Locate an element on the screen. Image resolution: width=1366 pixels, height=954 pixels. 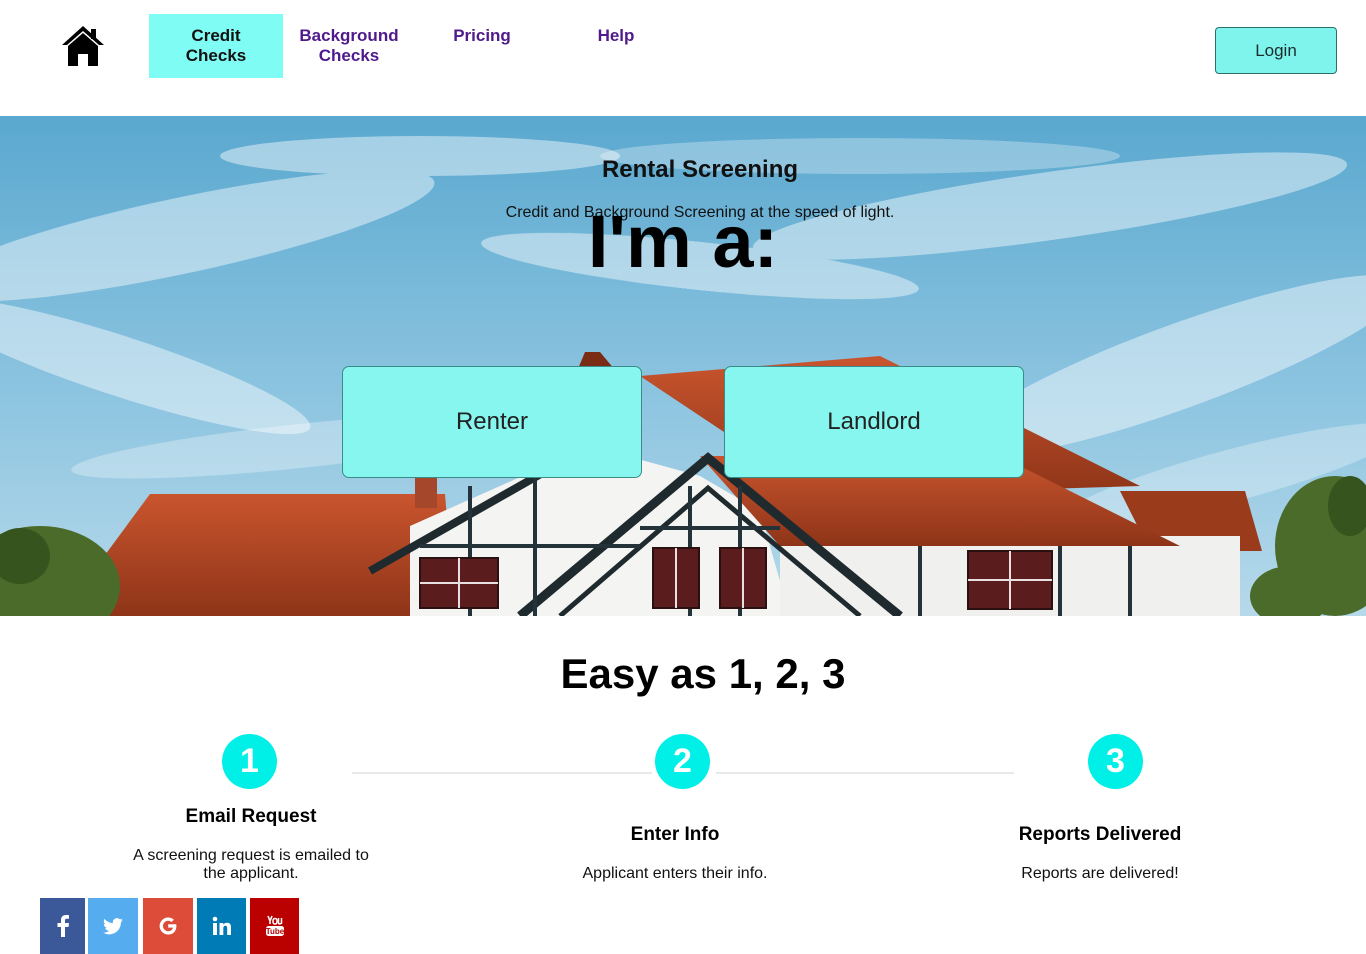
step-number-badge: 2 is located at coordinates (682, 761).